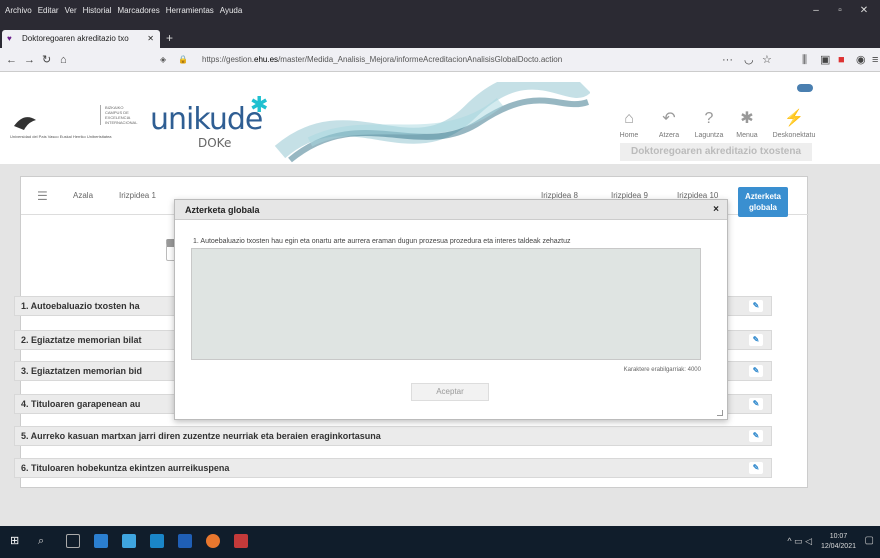  Describe the element at coordinates (825, 60) in the screenshot. I see `sidebar-icon: ▣` at that location.